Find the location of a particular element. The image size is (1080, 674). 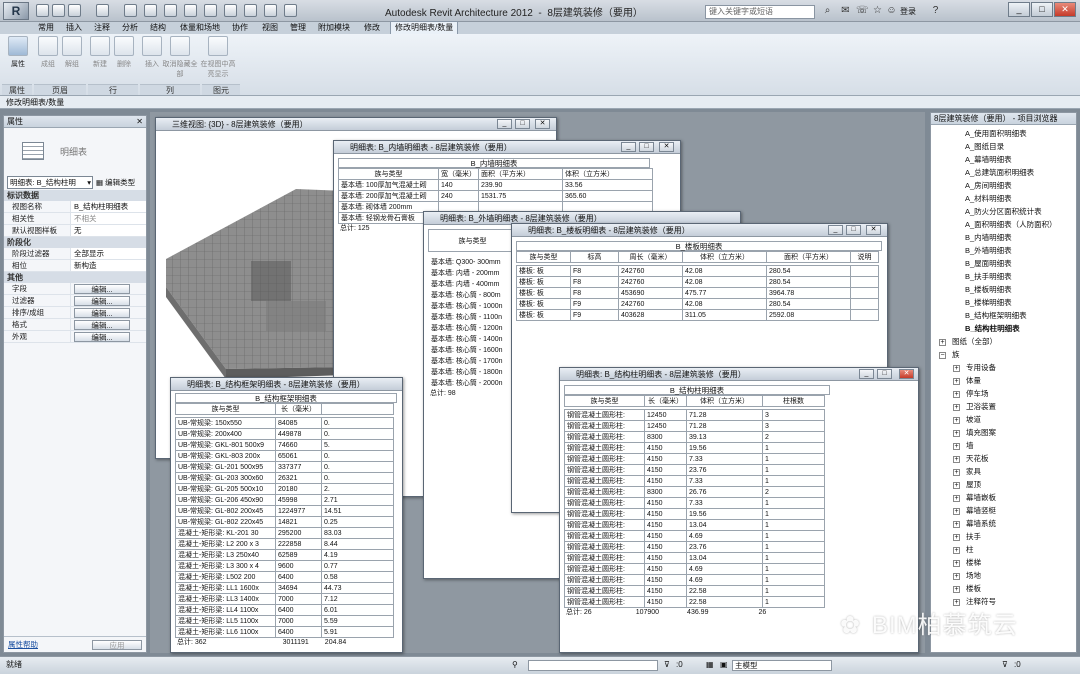

browser-item-schedule: B_内墙明细表 is located at coordinates (1005, 237).